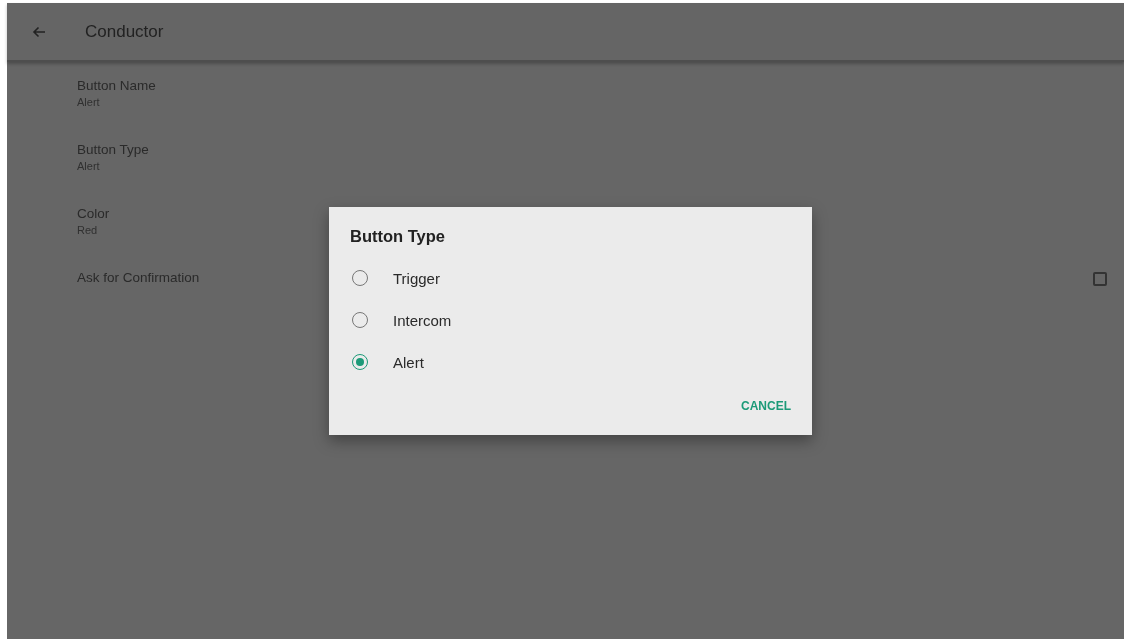 This screenshot has height=639, width=1124. I want to click on setting-title: Button Type, so click(113, 149).